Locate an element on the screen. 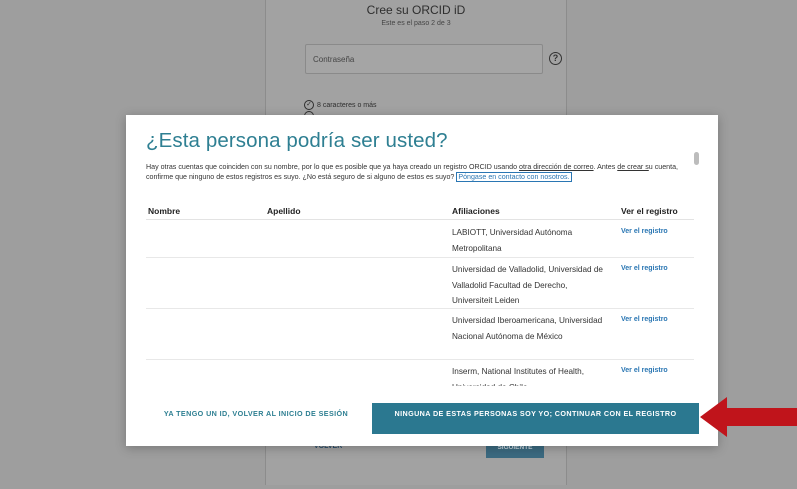 The width and height of the screenshot is (797, 489). column-last-name: Apellido is located at coordinates (284, 211).